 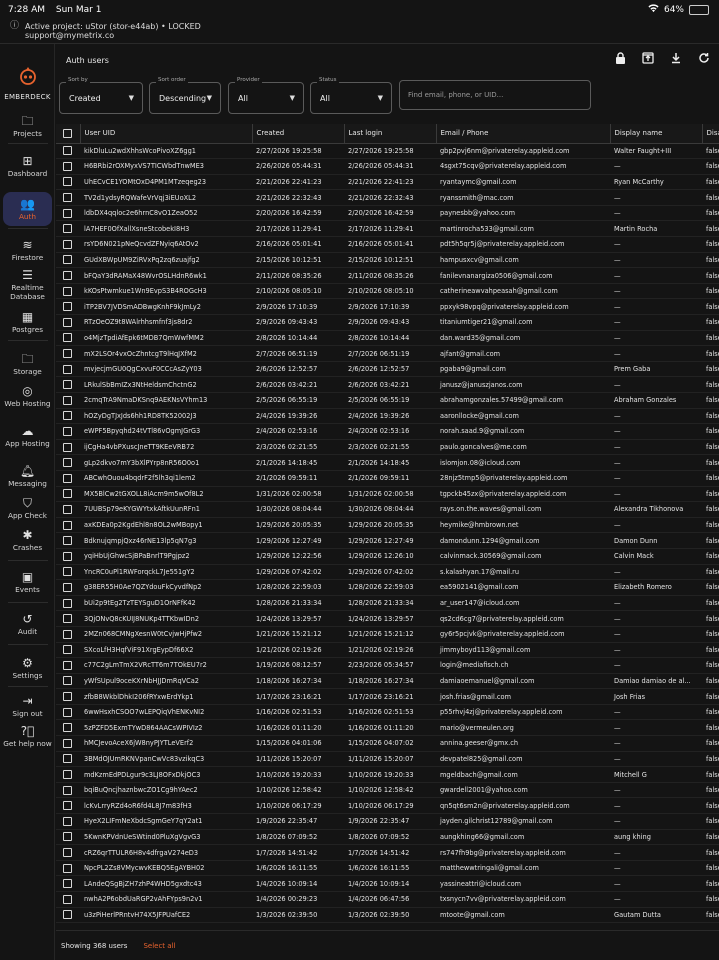 What do you see at coordinates (523, 134) in the screenshot?
I see `column-header-email-phone: Email / Phone` at bounding box center [523, 134].